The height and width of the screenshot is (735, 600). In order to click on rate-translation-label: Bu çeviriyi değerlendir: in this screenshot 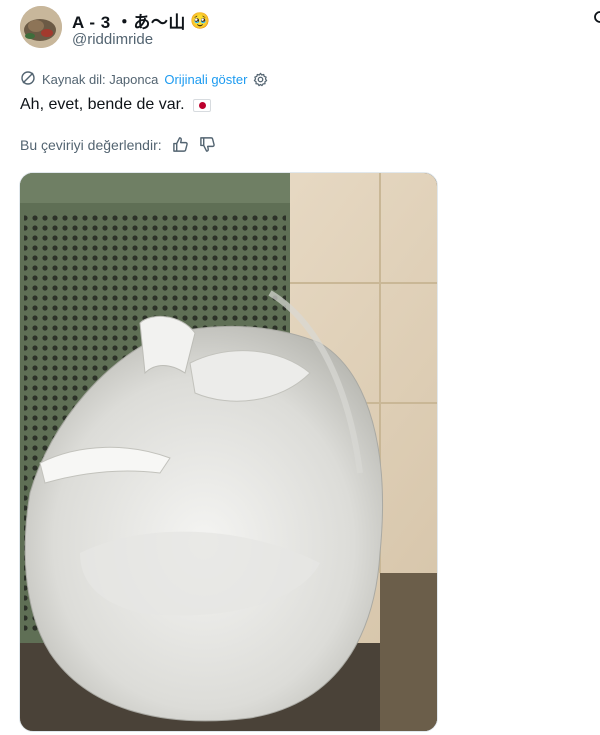, I will do `click(91, 144)`.